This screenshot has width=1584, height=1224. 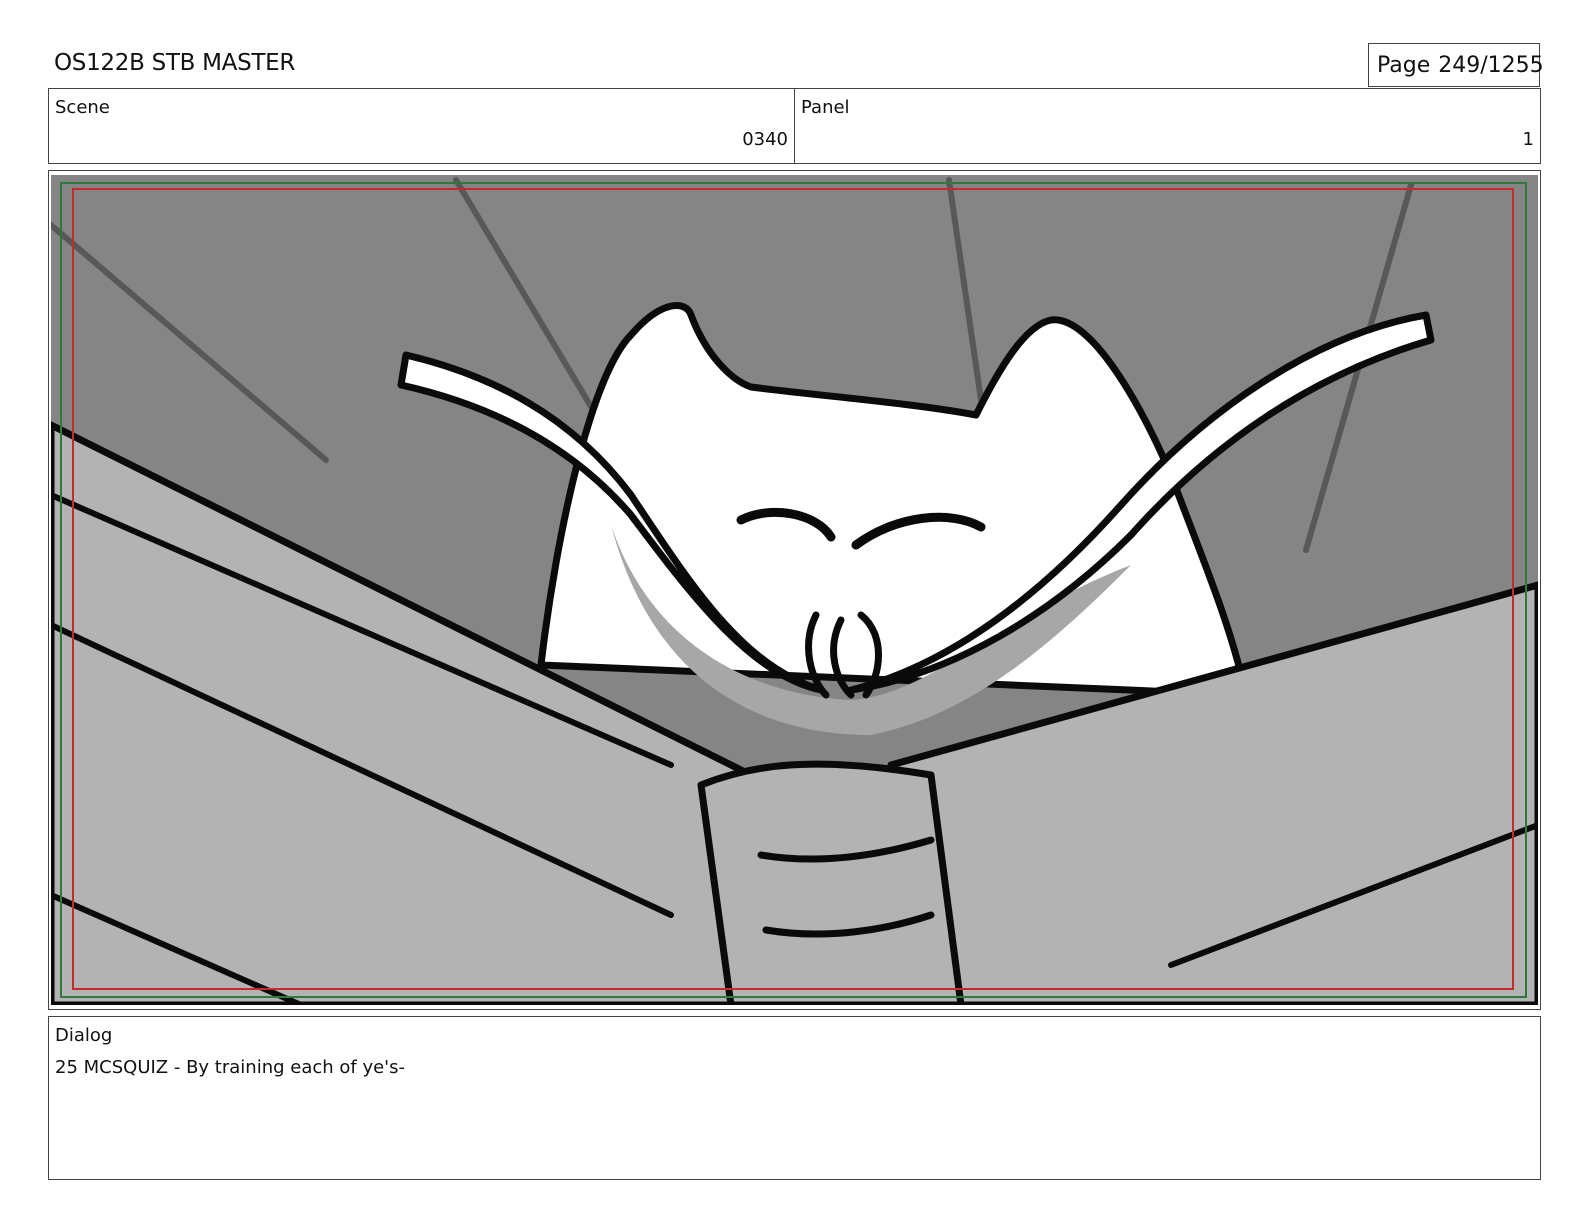 What do you see at coordinates (175, 63) in the screenshot?
I see `document-title: OS122B STB MASTER` at bounding box center [175, 63].